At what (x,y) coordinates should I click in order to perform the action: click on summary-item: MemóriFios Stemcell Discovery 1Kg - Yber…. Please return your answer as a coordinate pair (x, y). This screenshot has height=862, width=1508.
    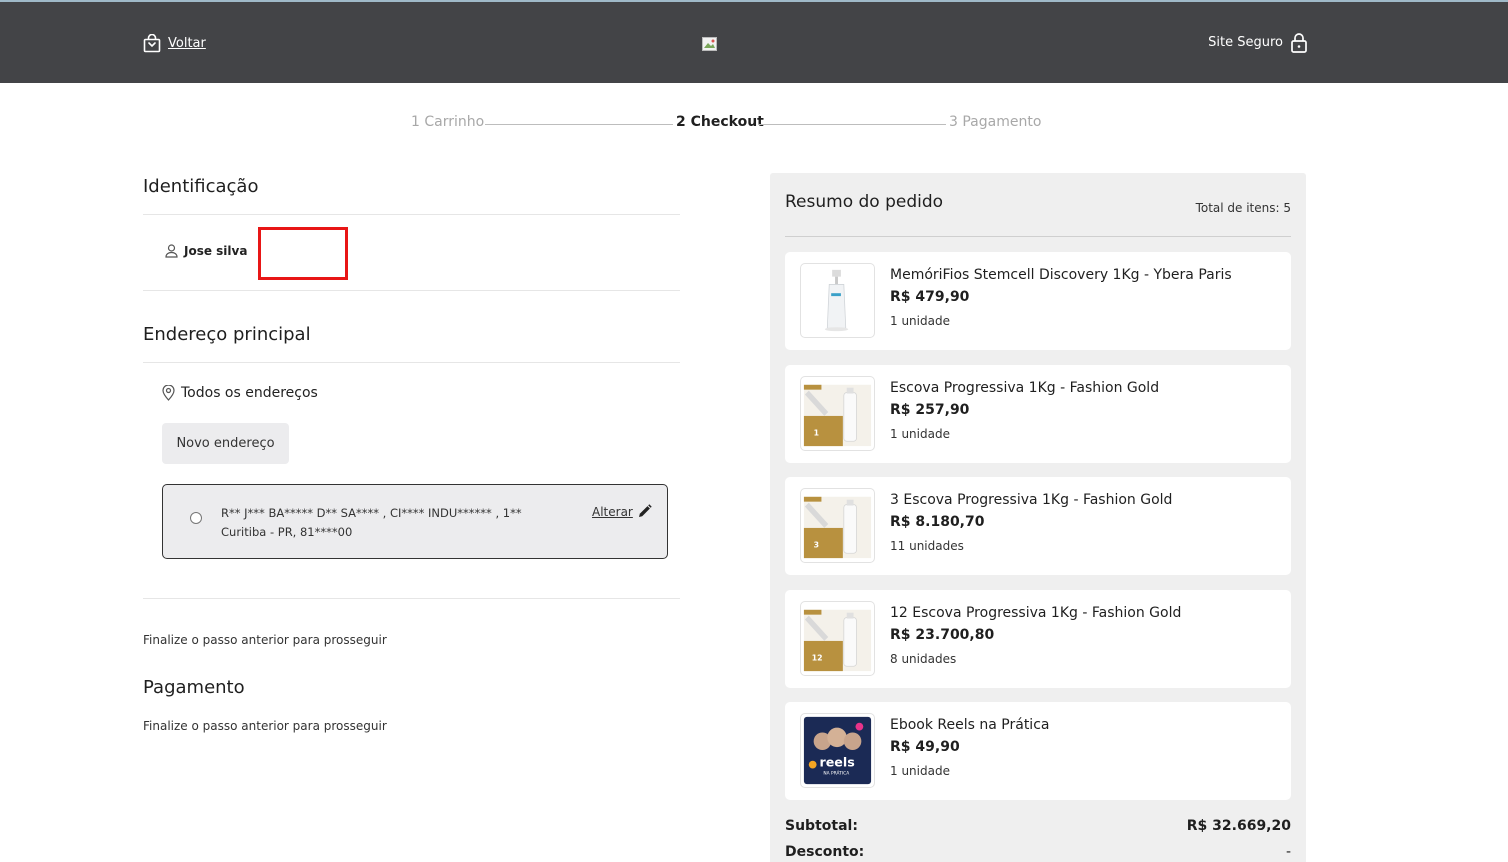
    Looking at the image, I should click on (1038, 301).